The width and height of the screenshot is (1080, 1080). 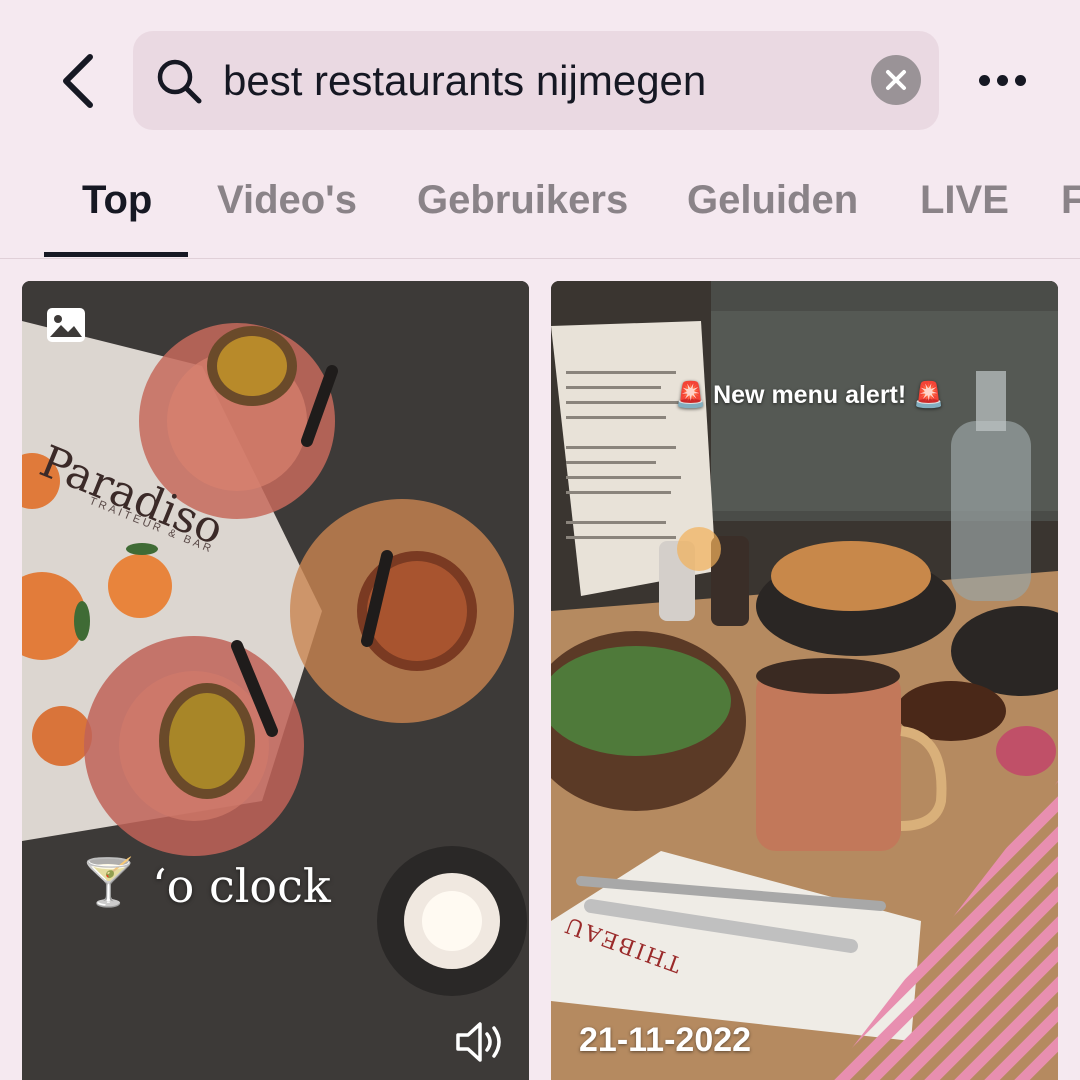 I want to click on tab-users: Gebruikers, so click(x=522, y=200).